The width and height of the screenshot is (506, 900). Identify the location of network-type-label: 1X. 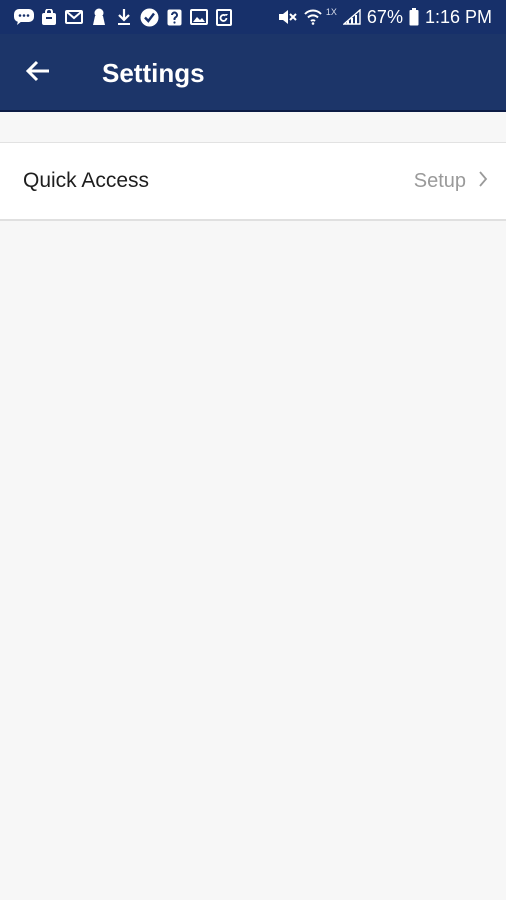
(331, 12).